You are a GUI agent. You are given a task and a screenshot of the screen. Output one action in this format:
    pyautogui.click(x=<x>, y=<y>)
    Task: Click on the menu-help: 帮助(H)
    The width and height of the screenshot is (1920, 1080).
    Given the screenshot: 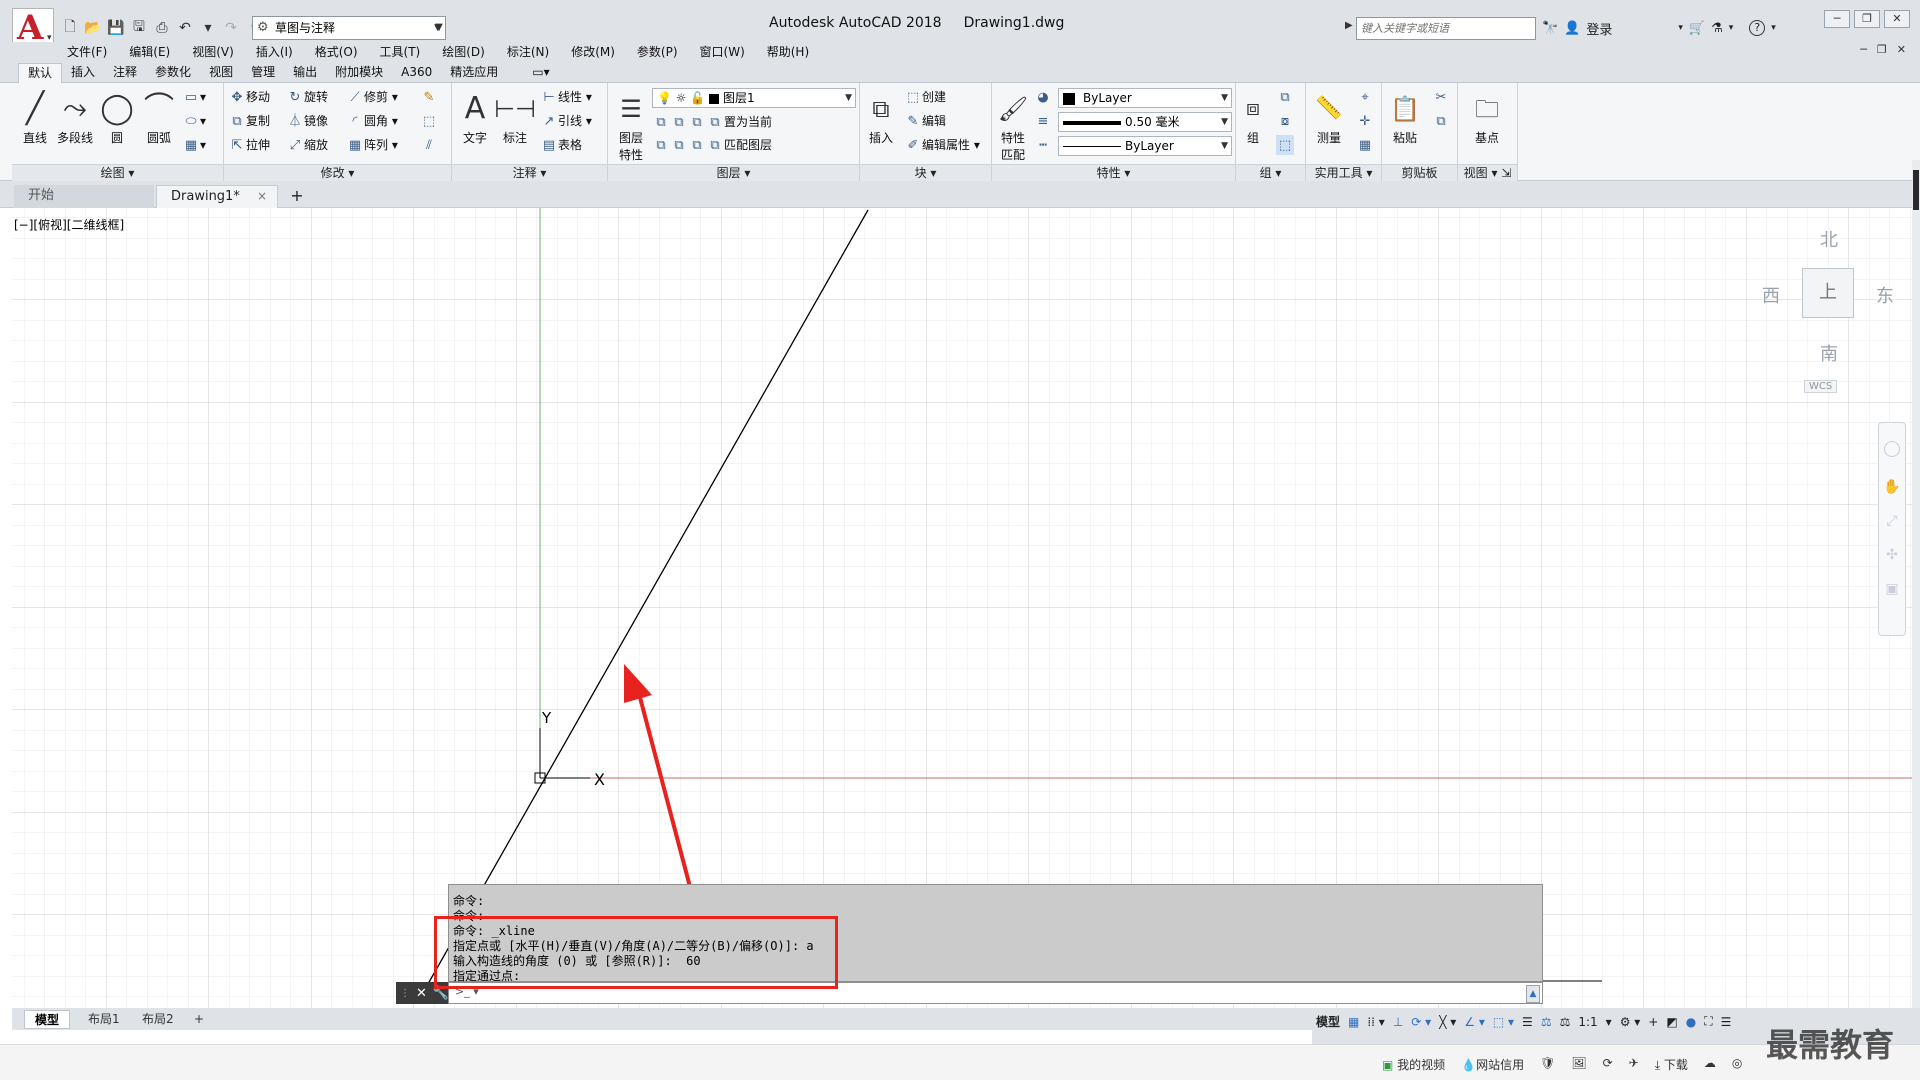 What is the action you would take?
    pyautogui.click(x=788, y=52)
    